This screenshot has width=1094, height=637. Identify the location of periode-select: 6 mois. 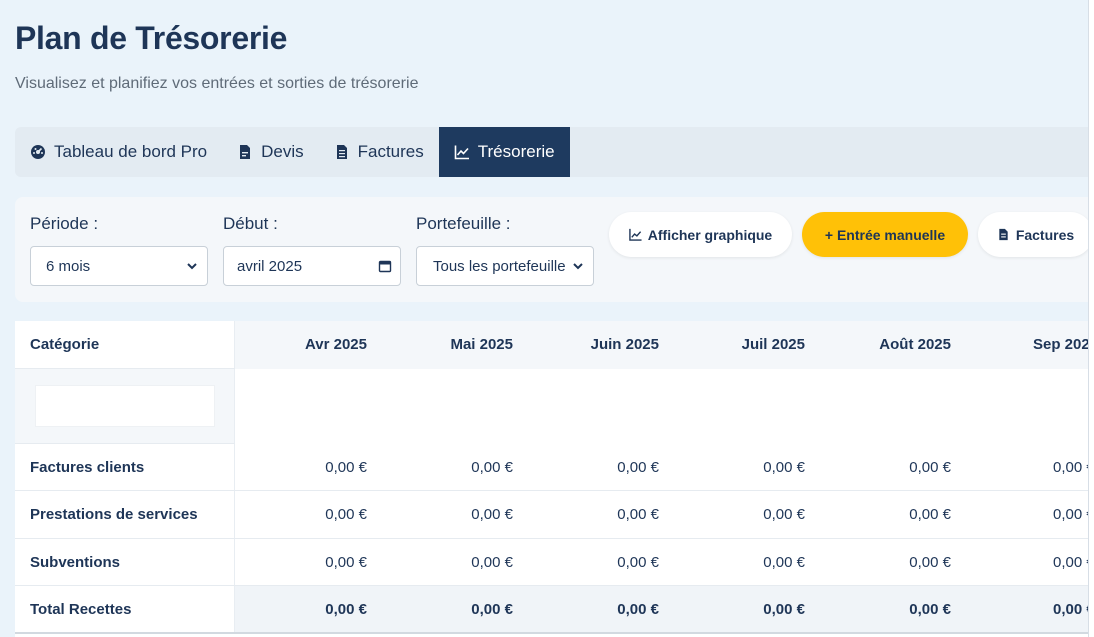
(119, 266).